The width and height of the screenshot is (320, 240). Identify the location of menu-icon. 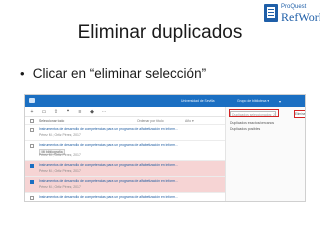
(32, 100).